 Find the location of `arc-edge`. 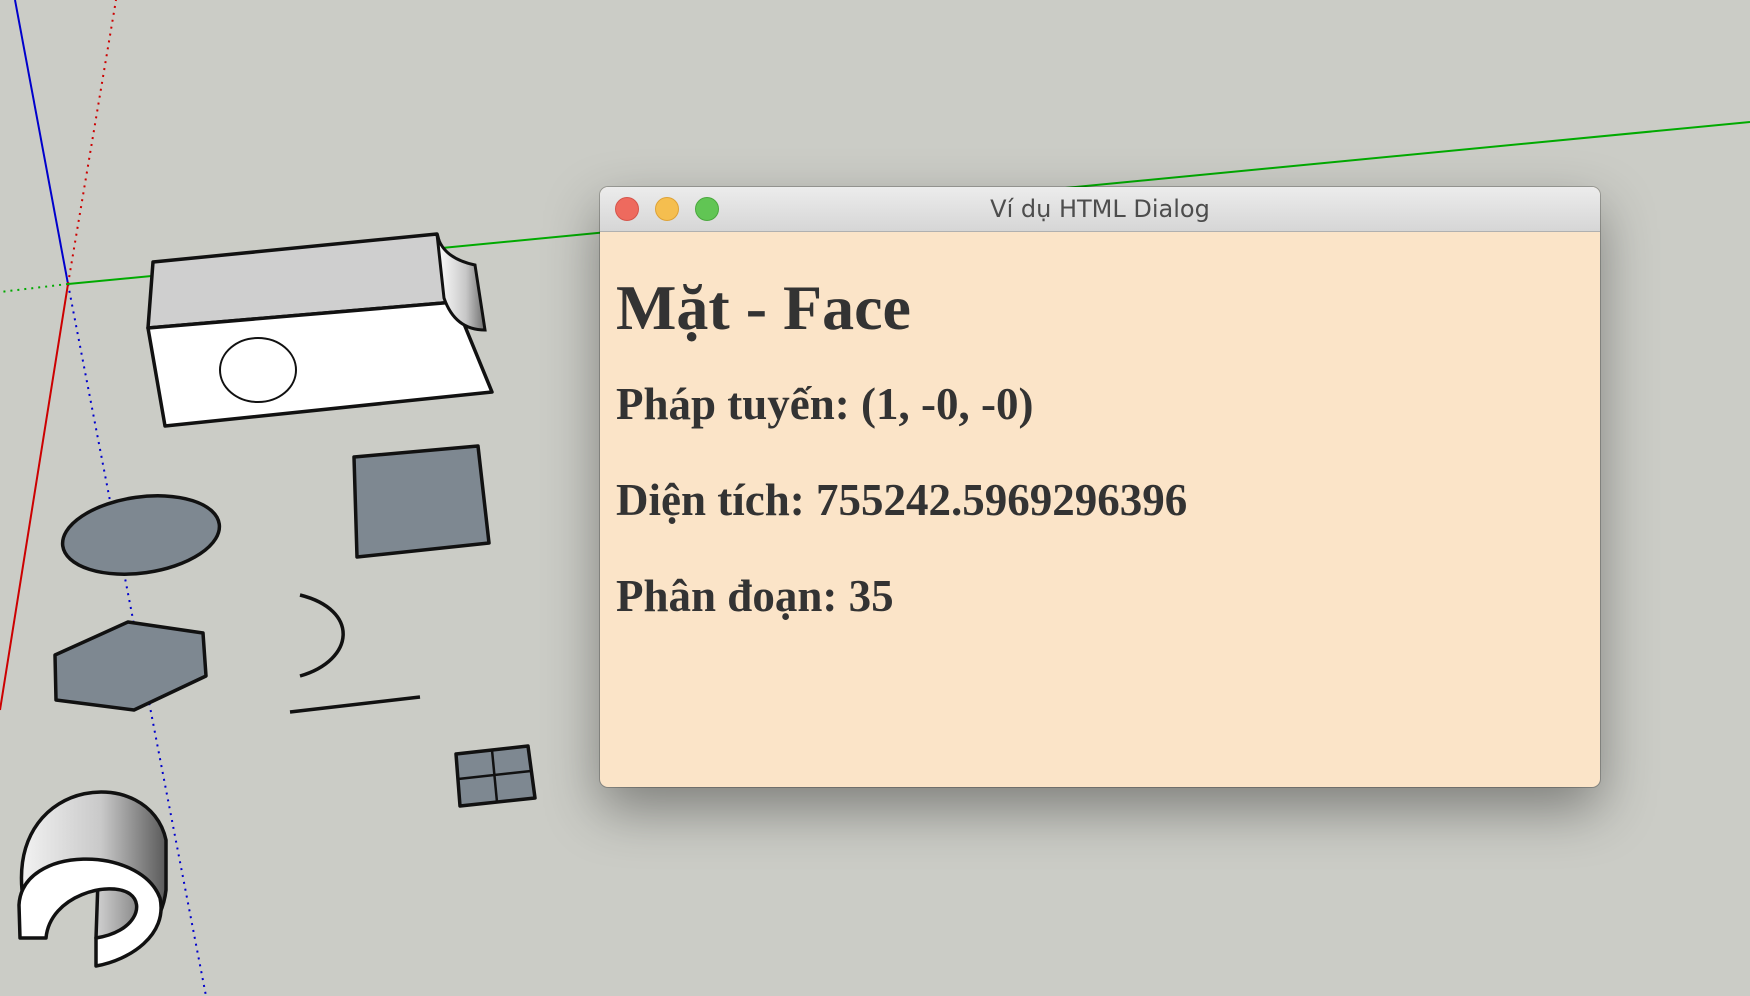

arc-edge is located at coordinates (322, 635).